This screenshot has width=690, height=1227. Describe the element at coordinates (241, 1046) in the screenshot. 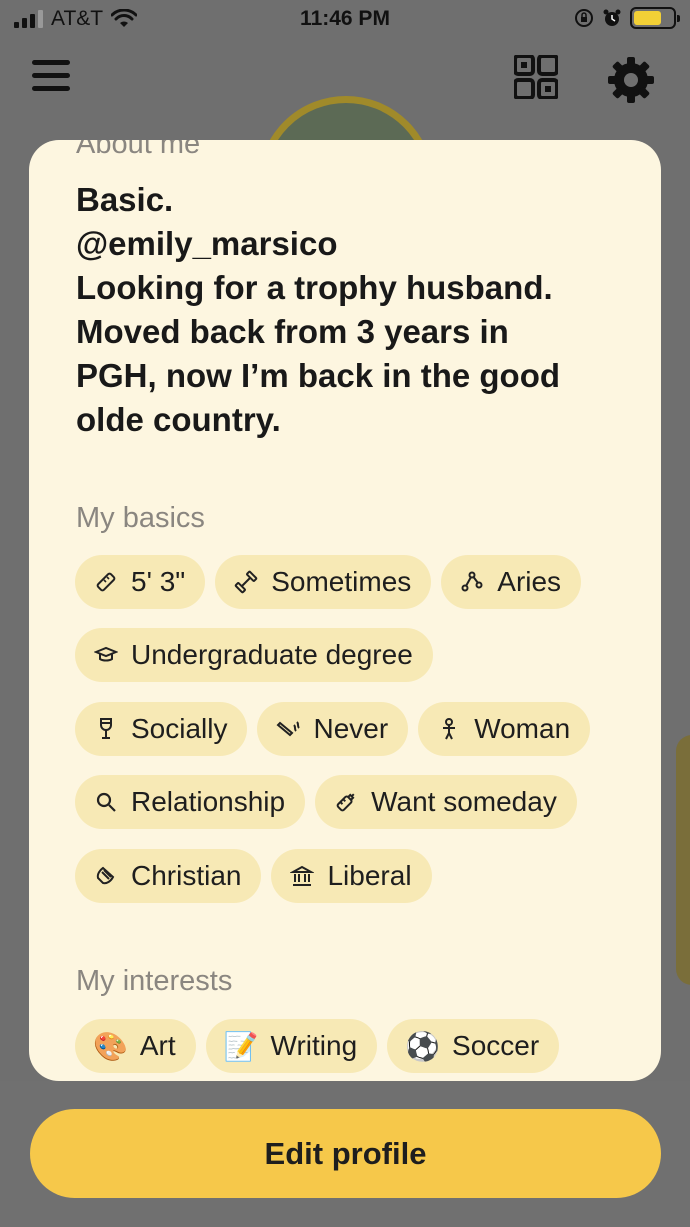

I see `memo-icon: 📝` at that location.